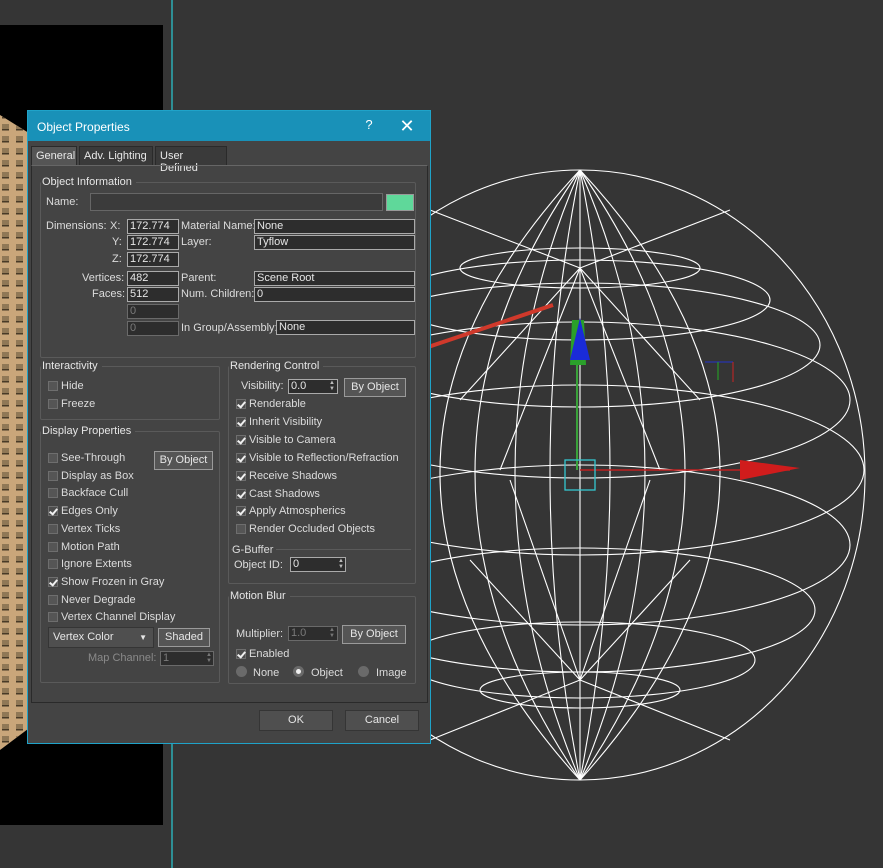 The height and width of the screenshot is (868, 883). Describe the element at coordinates (113, 582) in the screenshot. I see `checkbox-label: Show Frozen in Gray` at that location.